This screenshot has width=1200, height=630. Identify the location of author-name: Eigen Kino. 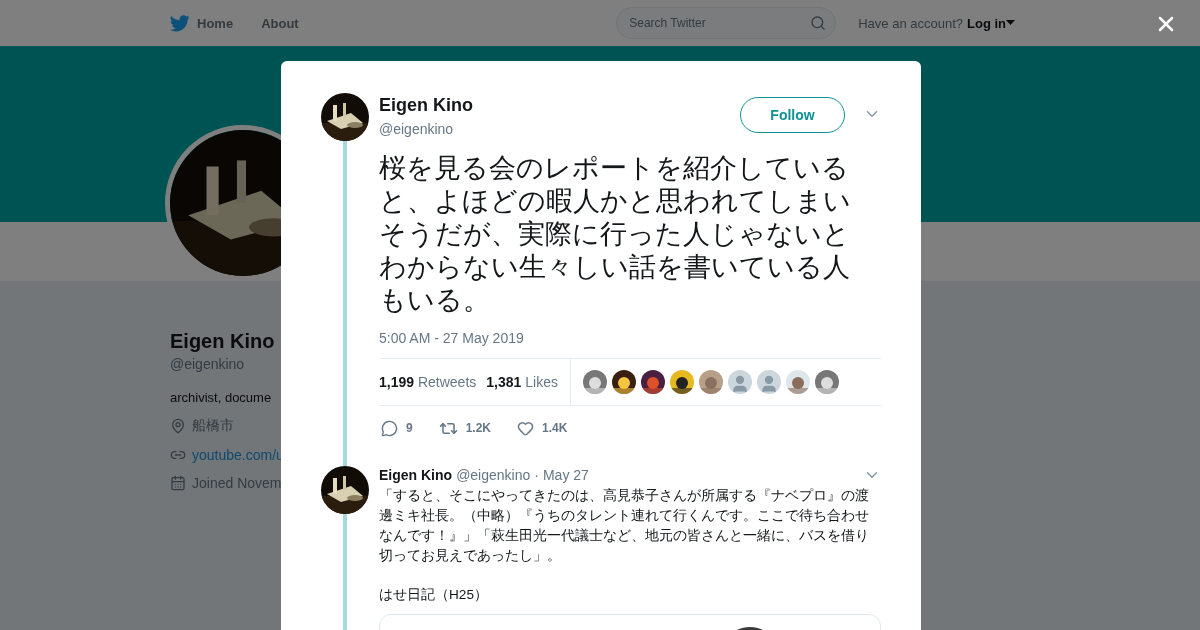
(559, 105).